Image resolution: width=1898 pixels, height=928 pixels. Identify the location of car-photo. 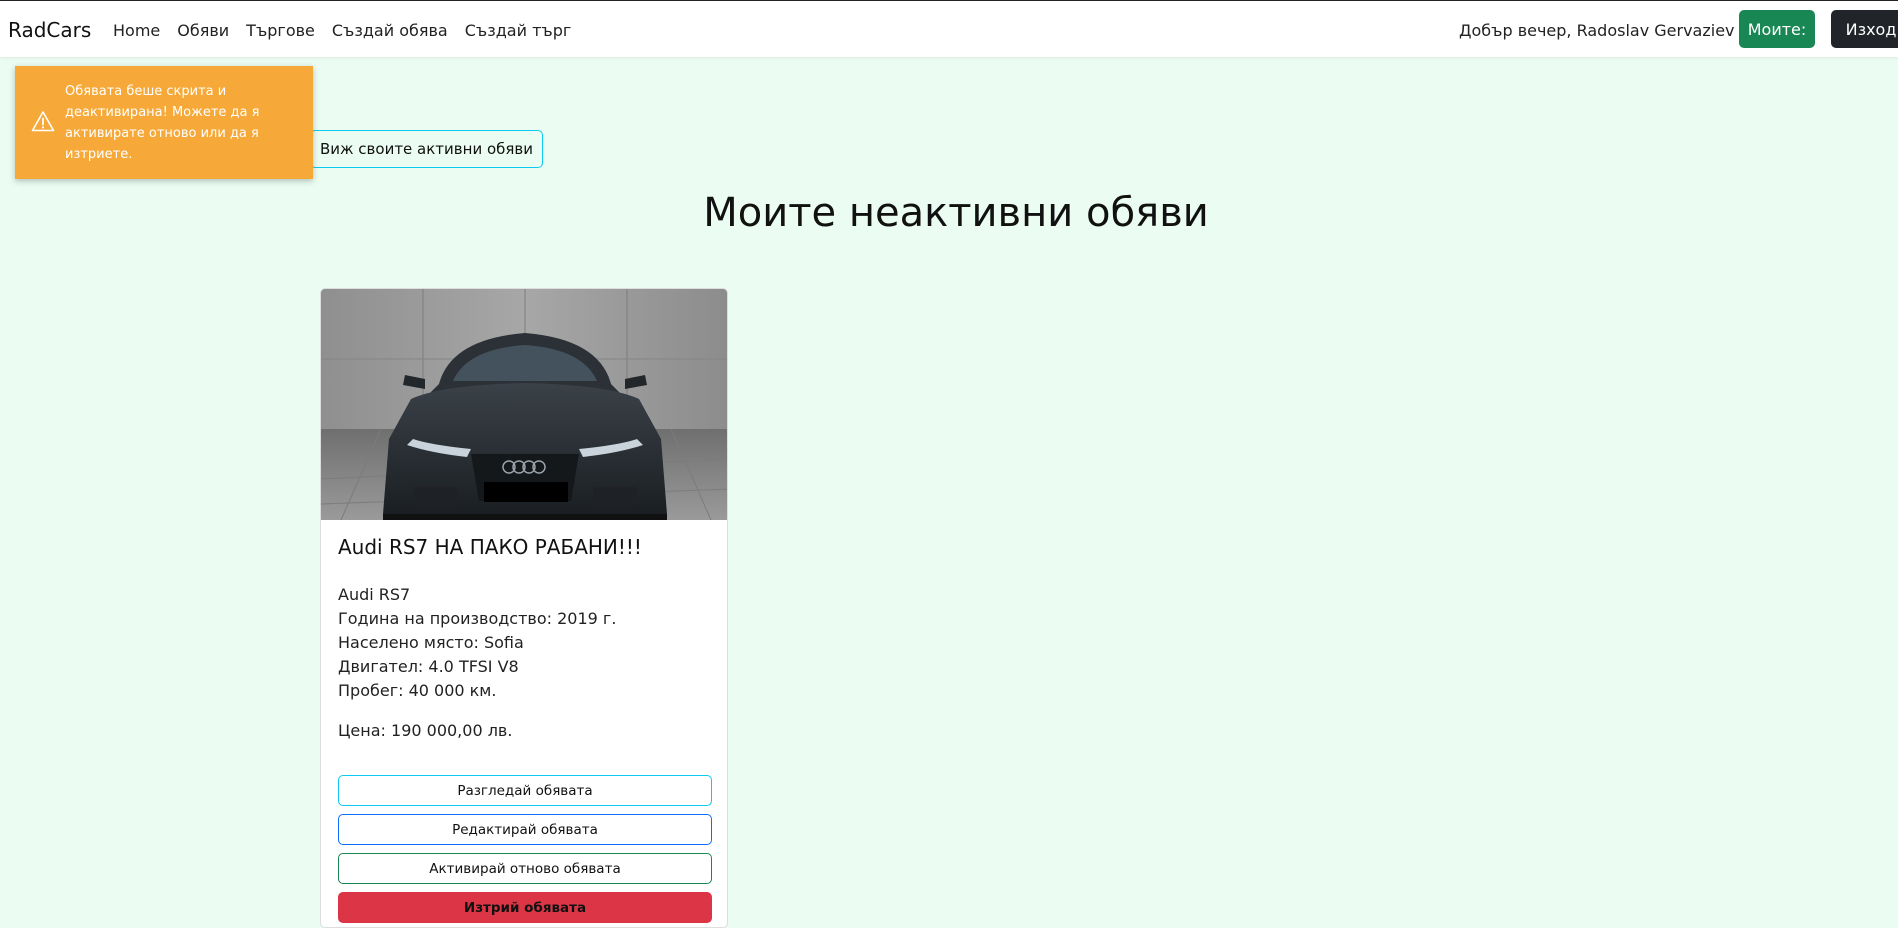
(524, 404).